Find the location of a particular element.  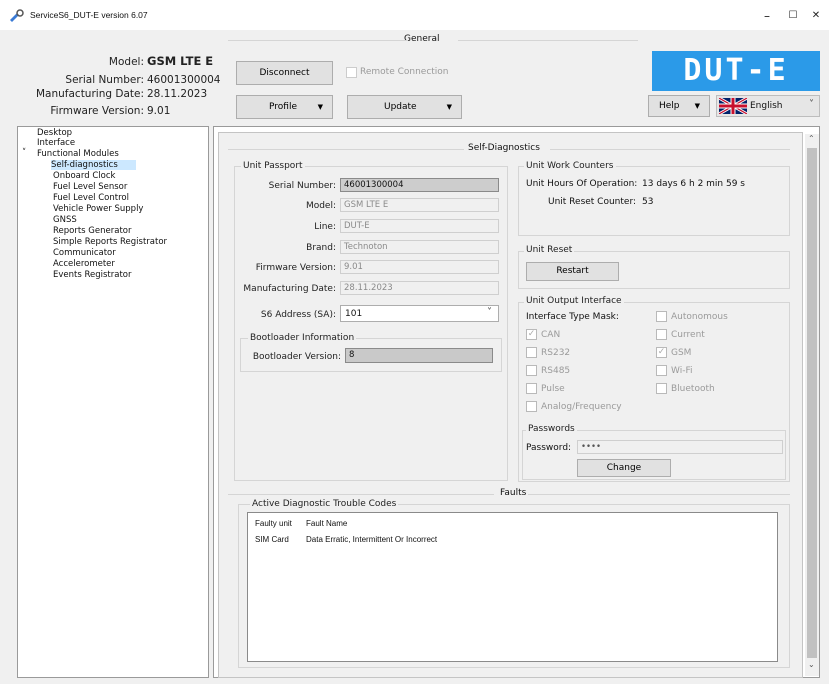

gsm-label: GSM is located at coordinates (681, 353).